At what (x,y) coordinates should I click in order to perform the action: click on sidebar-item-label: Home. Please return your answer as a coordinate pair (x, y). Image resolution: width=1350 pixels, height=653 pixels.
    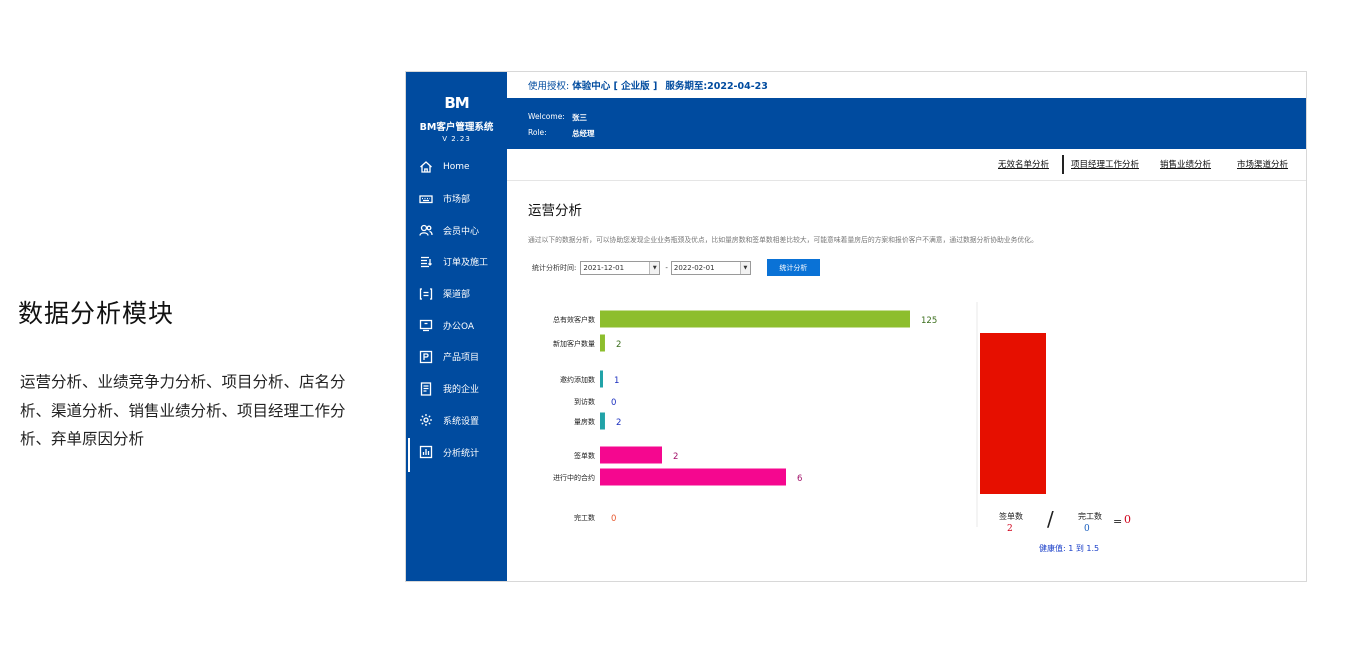
    Looking at the image, I should click on (456, 166).